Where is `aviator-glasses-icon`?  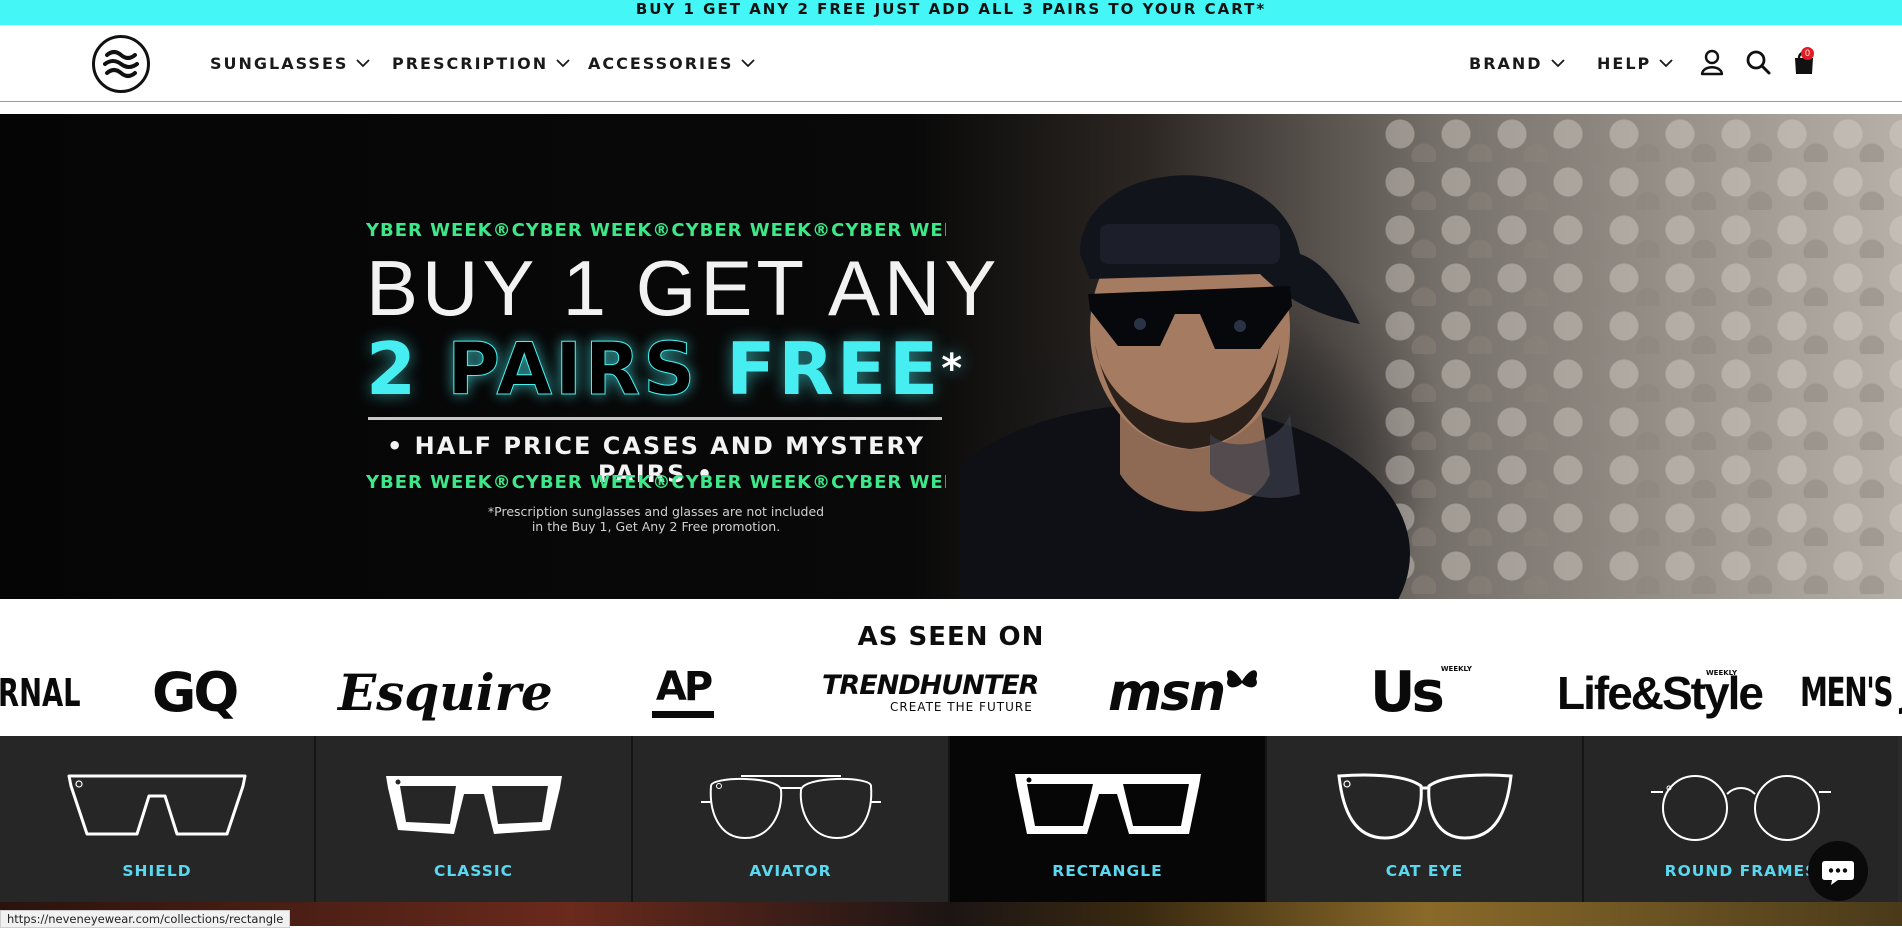
aviator-glasses-icon is located at coordinates (790, 807).